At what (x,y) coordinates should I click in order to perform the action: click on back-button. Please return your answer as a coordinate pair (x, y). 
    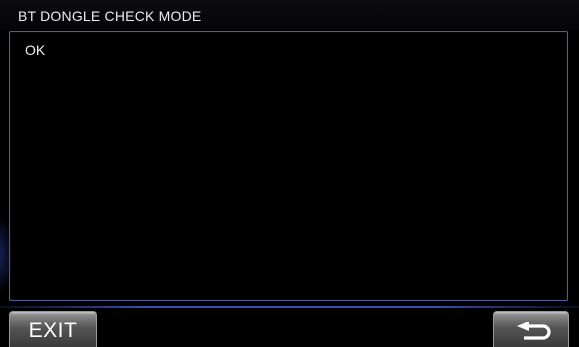
    Looking at the image, I should click on (531, 329).